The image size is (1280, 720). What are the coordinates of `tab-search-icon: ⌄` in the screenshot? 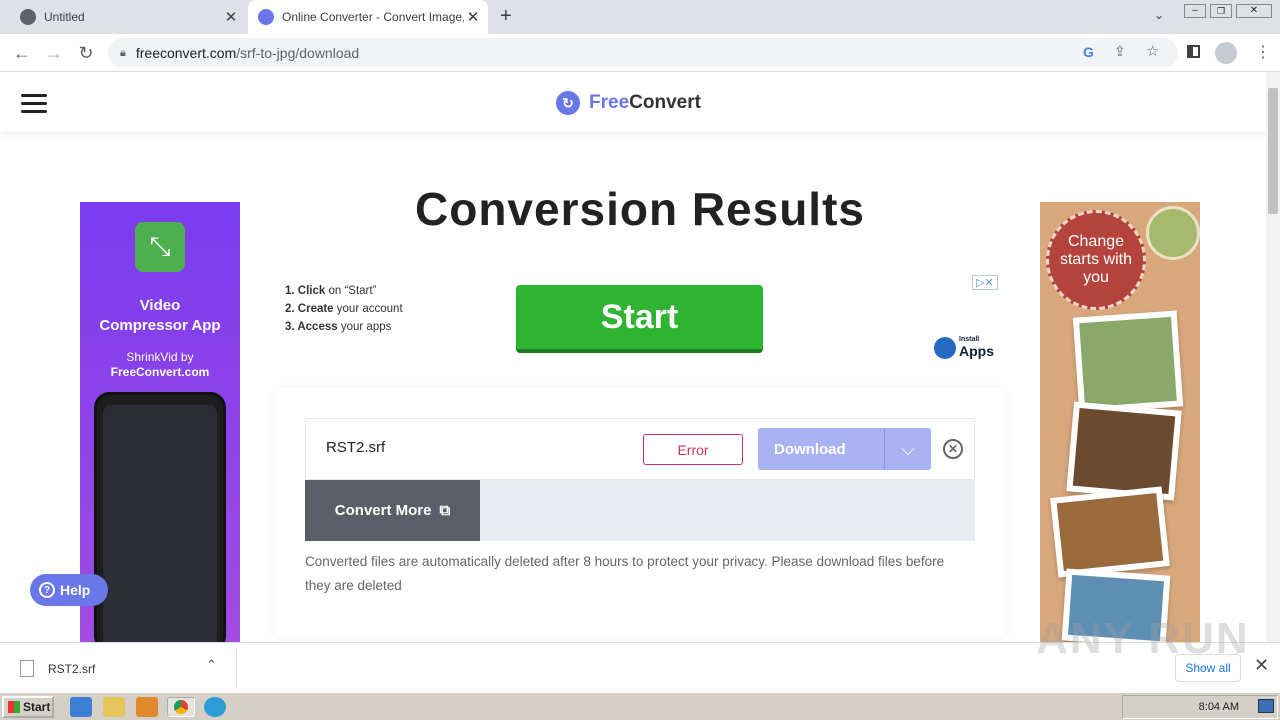 It's located at (1159, 15).